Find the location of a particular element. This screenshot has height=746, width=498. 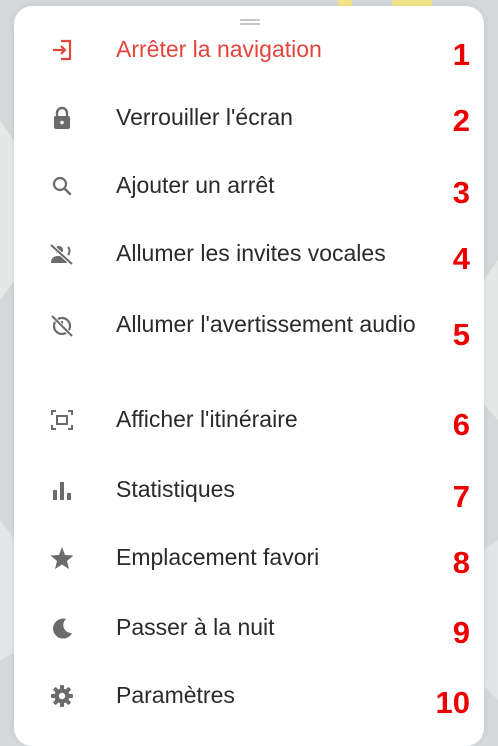

menu-item-show-route: Afficher l'itinéraire 6 is located at coordinates (249, 420).